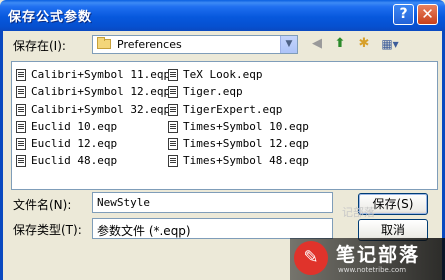 Image resolution: width=445 pixels, height=280 pixels. I want to click on list-item: Tiger.eqp, so click(238, 91).